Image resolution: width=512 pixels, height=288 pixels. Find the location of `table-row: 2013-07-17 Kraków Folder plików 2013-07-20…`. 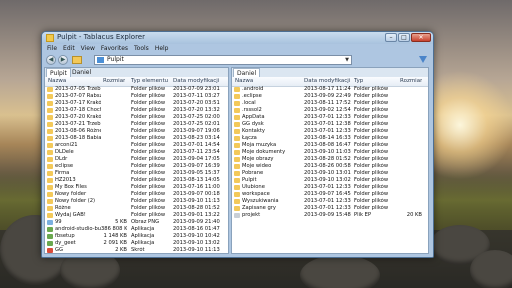

table-row: 2013-07-17 Kraków Folder plików 2013-07-20… is located at coordinates (136, 103).